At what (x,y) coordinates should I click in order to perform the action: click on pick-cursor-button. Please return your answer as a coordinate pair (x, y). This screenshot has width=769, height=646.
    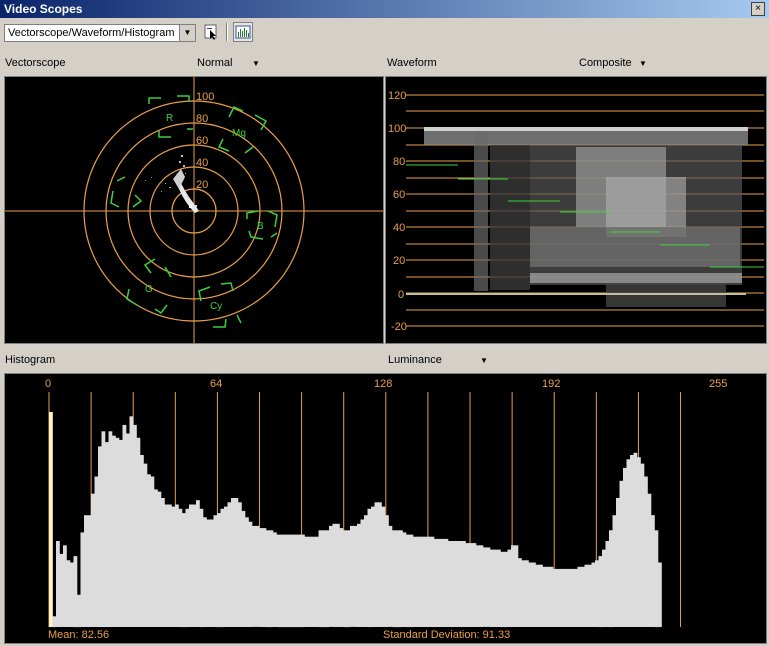
    Looking at the image, I should click on (211, 32).